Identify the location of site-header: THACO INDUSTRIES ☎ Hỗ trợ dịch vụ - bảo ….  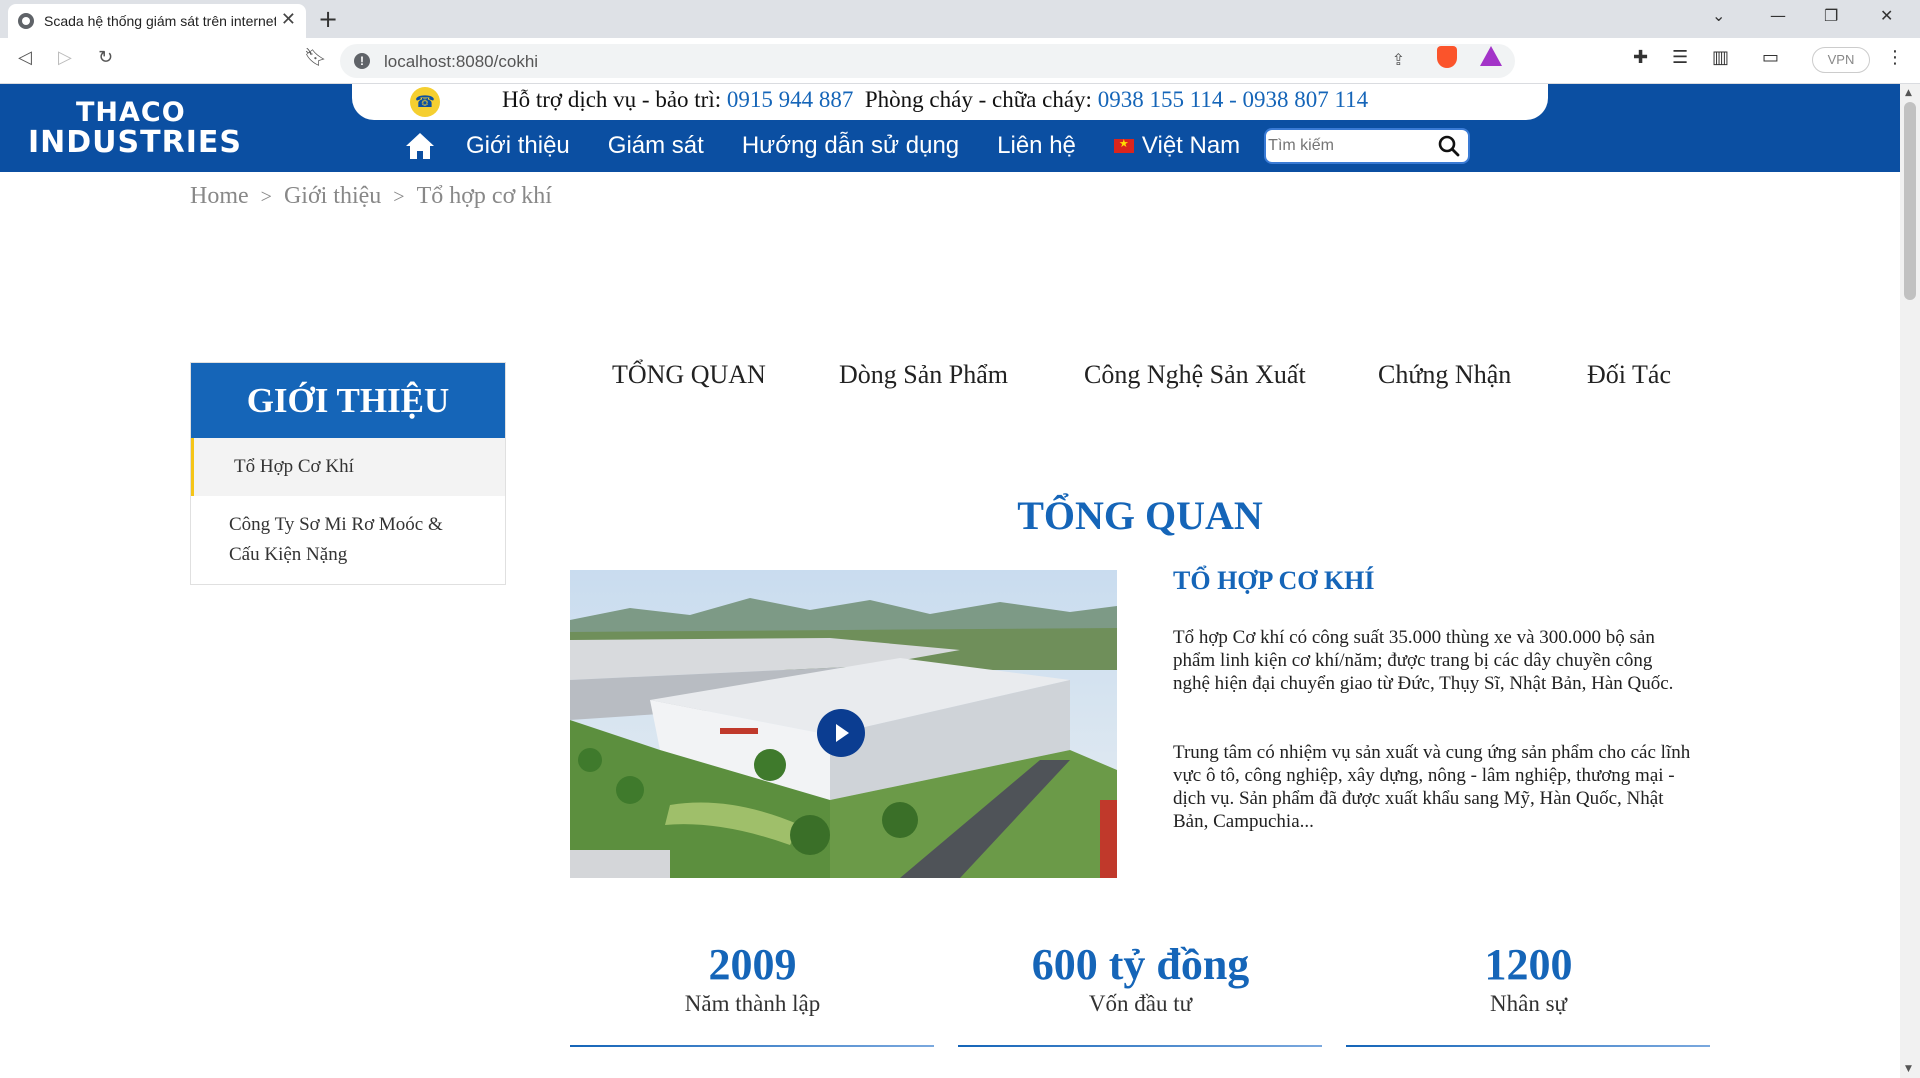
(950, 128).